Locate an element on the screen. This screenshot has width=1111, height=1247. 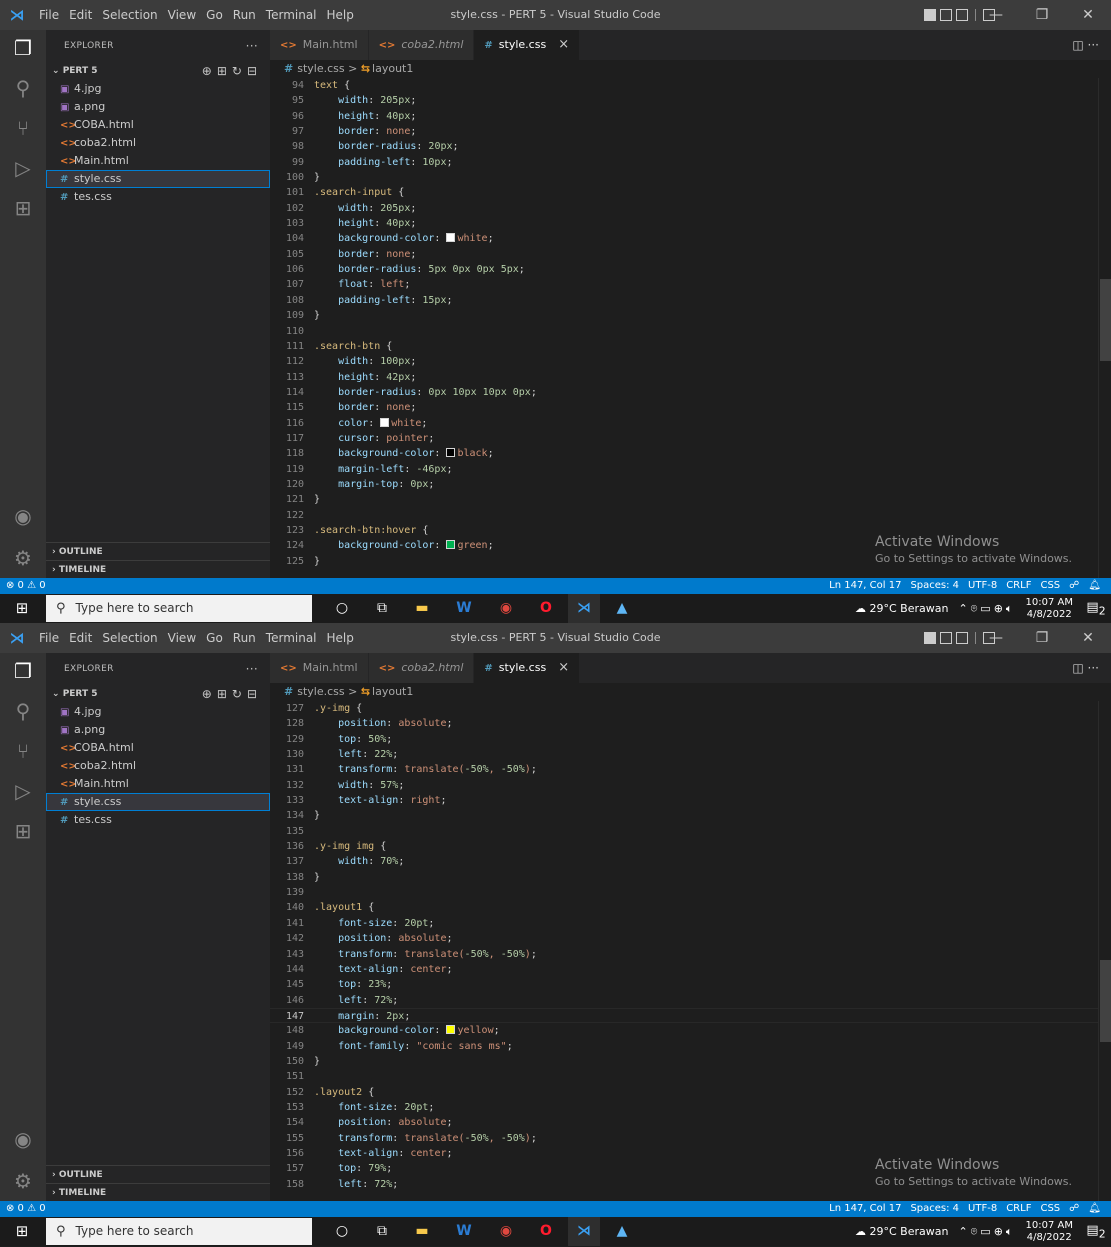
scrollbar-thumb is located at coordinates (1105, 1001).